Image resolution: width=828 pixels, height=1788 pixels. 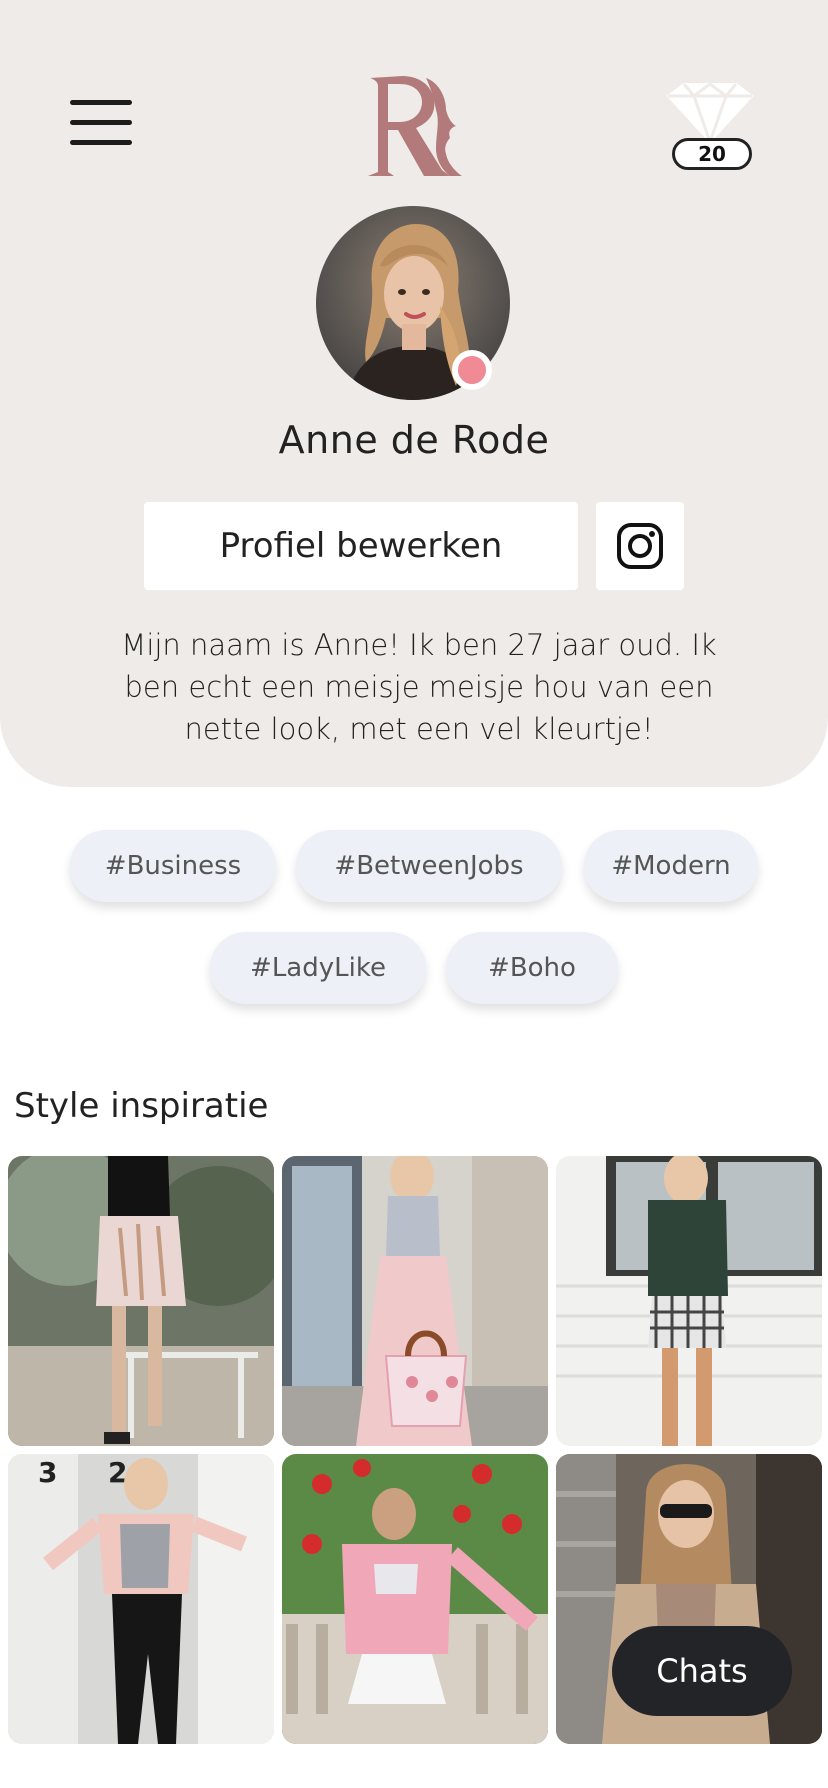 I want to click on instagram-button, so click(x=640, y=546).